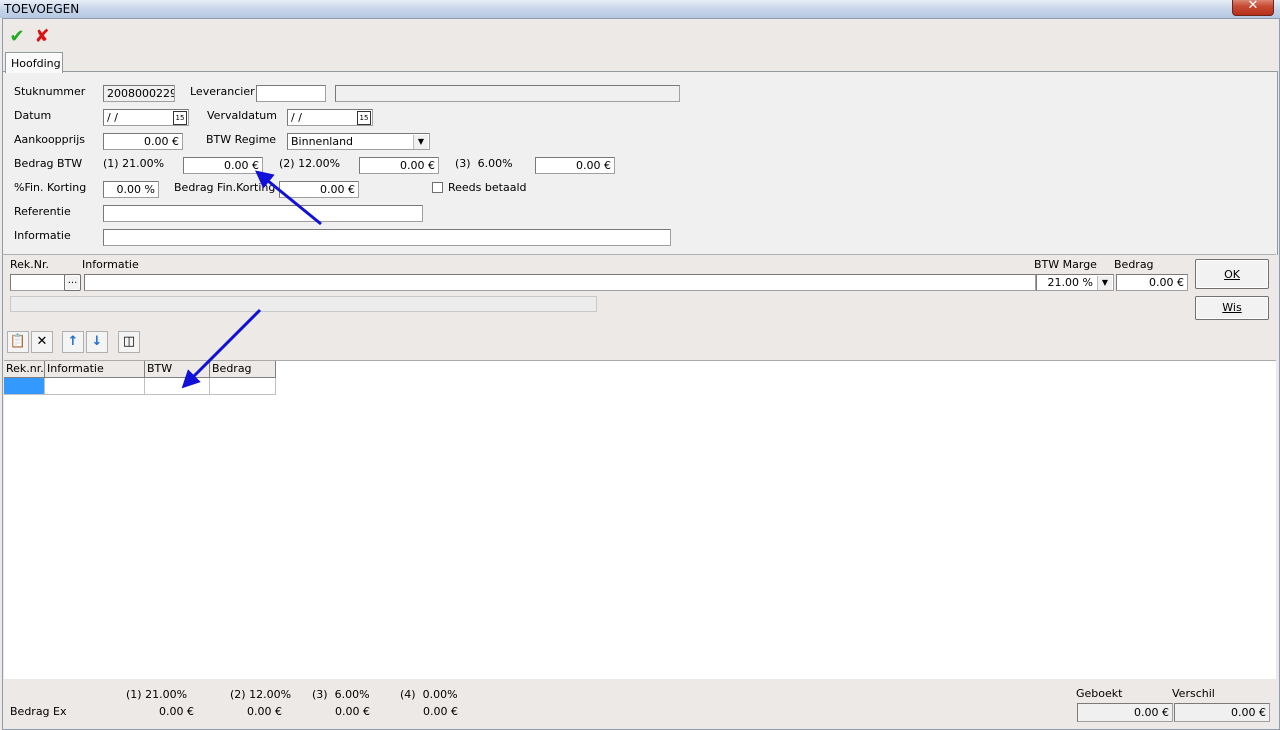  Describe the element at coordinates (131, 189) in the screenshot. I see `fin-korting-field: 0.00 %` at that location.